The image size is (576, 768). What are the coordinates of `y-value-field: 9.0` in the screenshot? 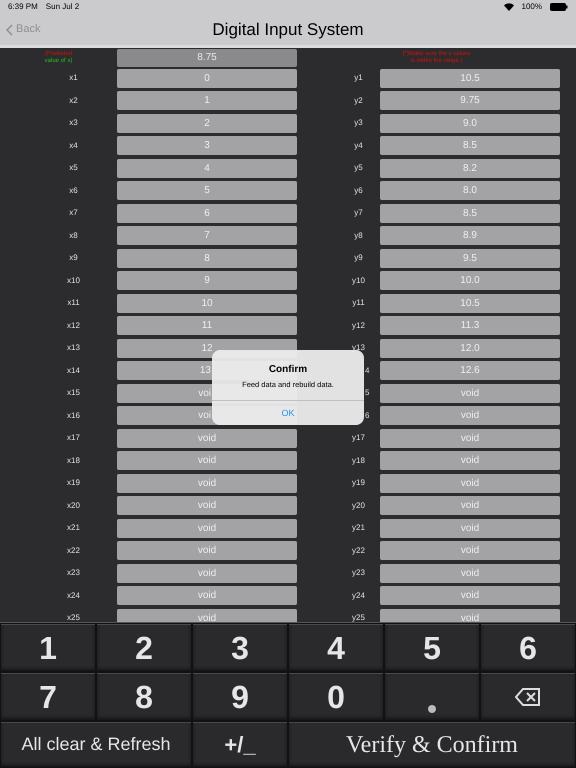 It's located at (470, 123).